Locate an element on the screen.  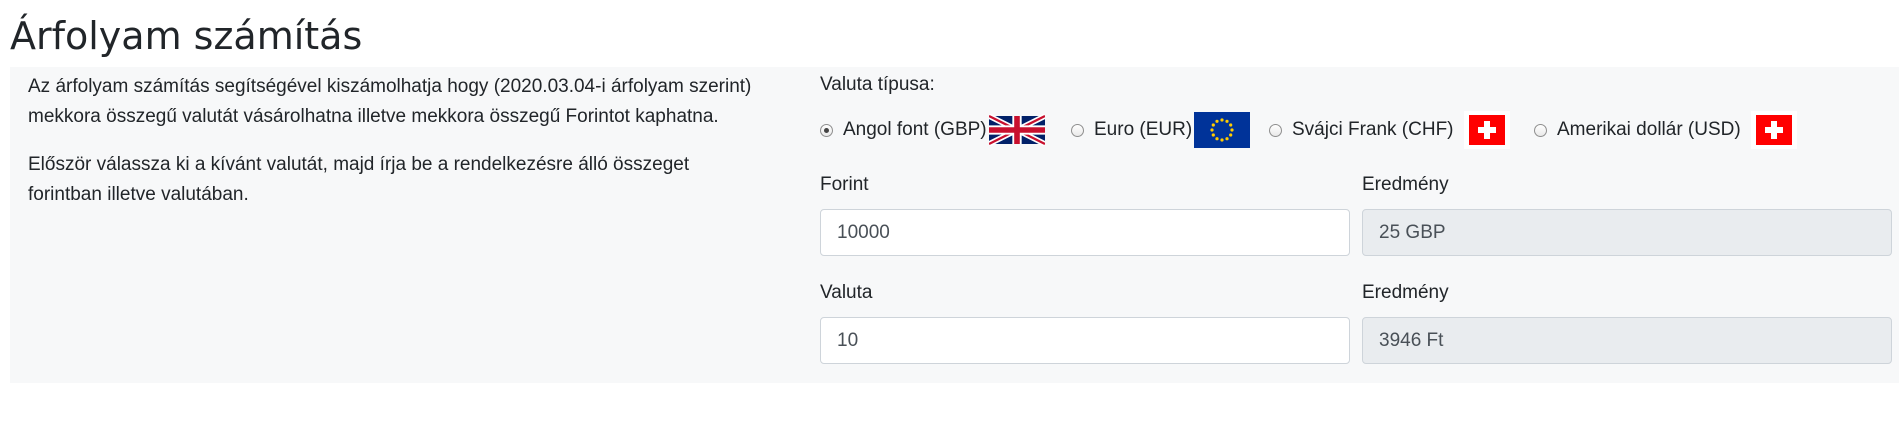
forint-result-field is located at coordinates (1627, 232).